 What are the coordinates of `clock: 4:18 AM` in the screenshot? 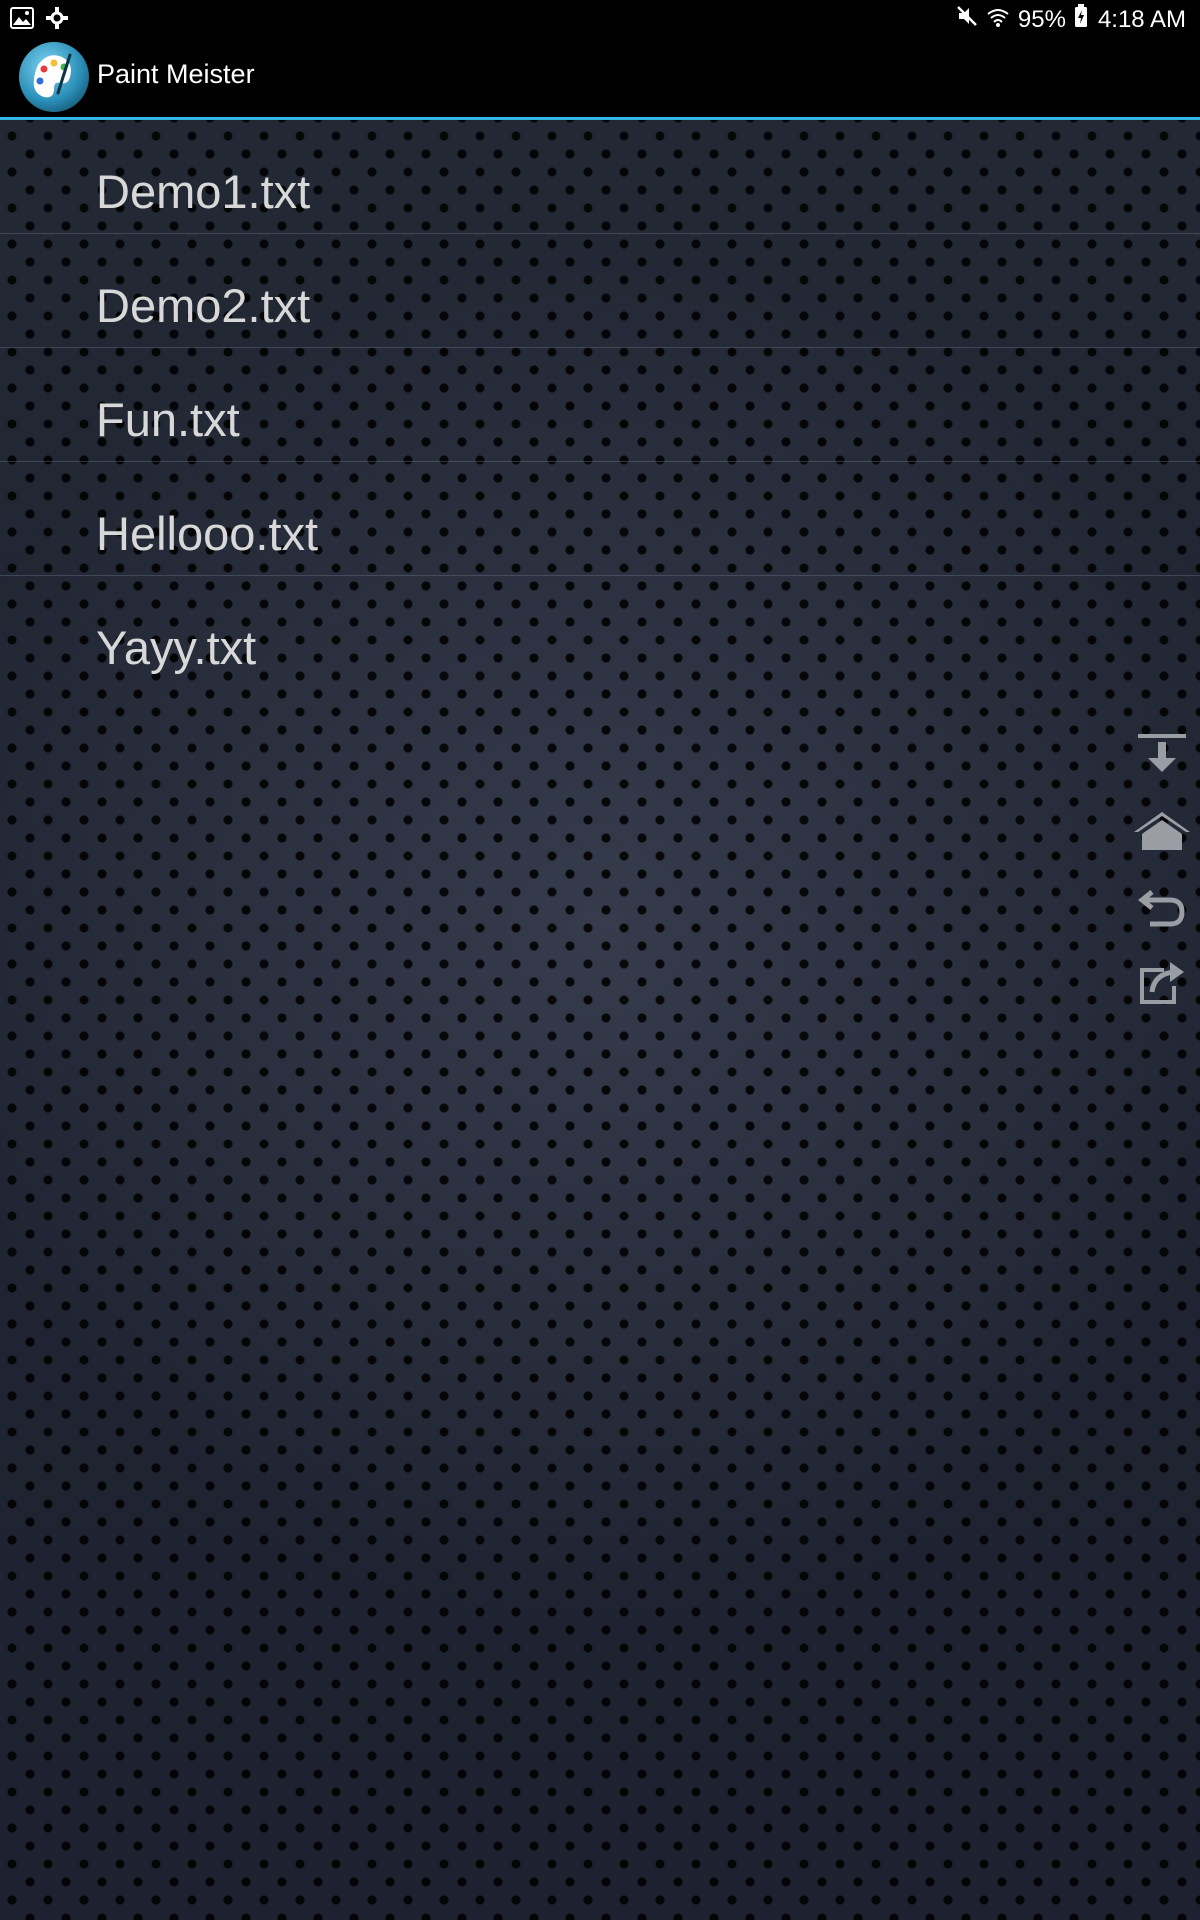 It's located at (1141, 19).